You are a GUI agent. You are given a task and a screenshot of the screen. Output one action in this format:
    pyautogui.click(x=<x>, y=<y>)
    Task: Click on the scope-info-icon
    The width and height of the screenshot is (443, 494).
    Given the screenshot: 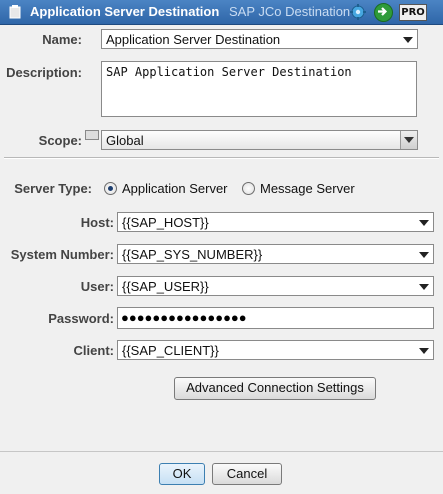 What is the action you would take?
    pyautogui.click(x=92, y=135)
    